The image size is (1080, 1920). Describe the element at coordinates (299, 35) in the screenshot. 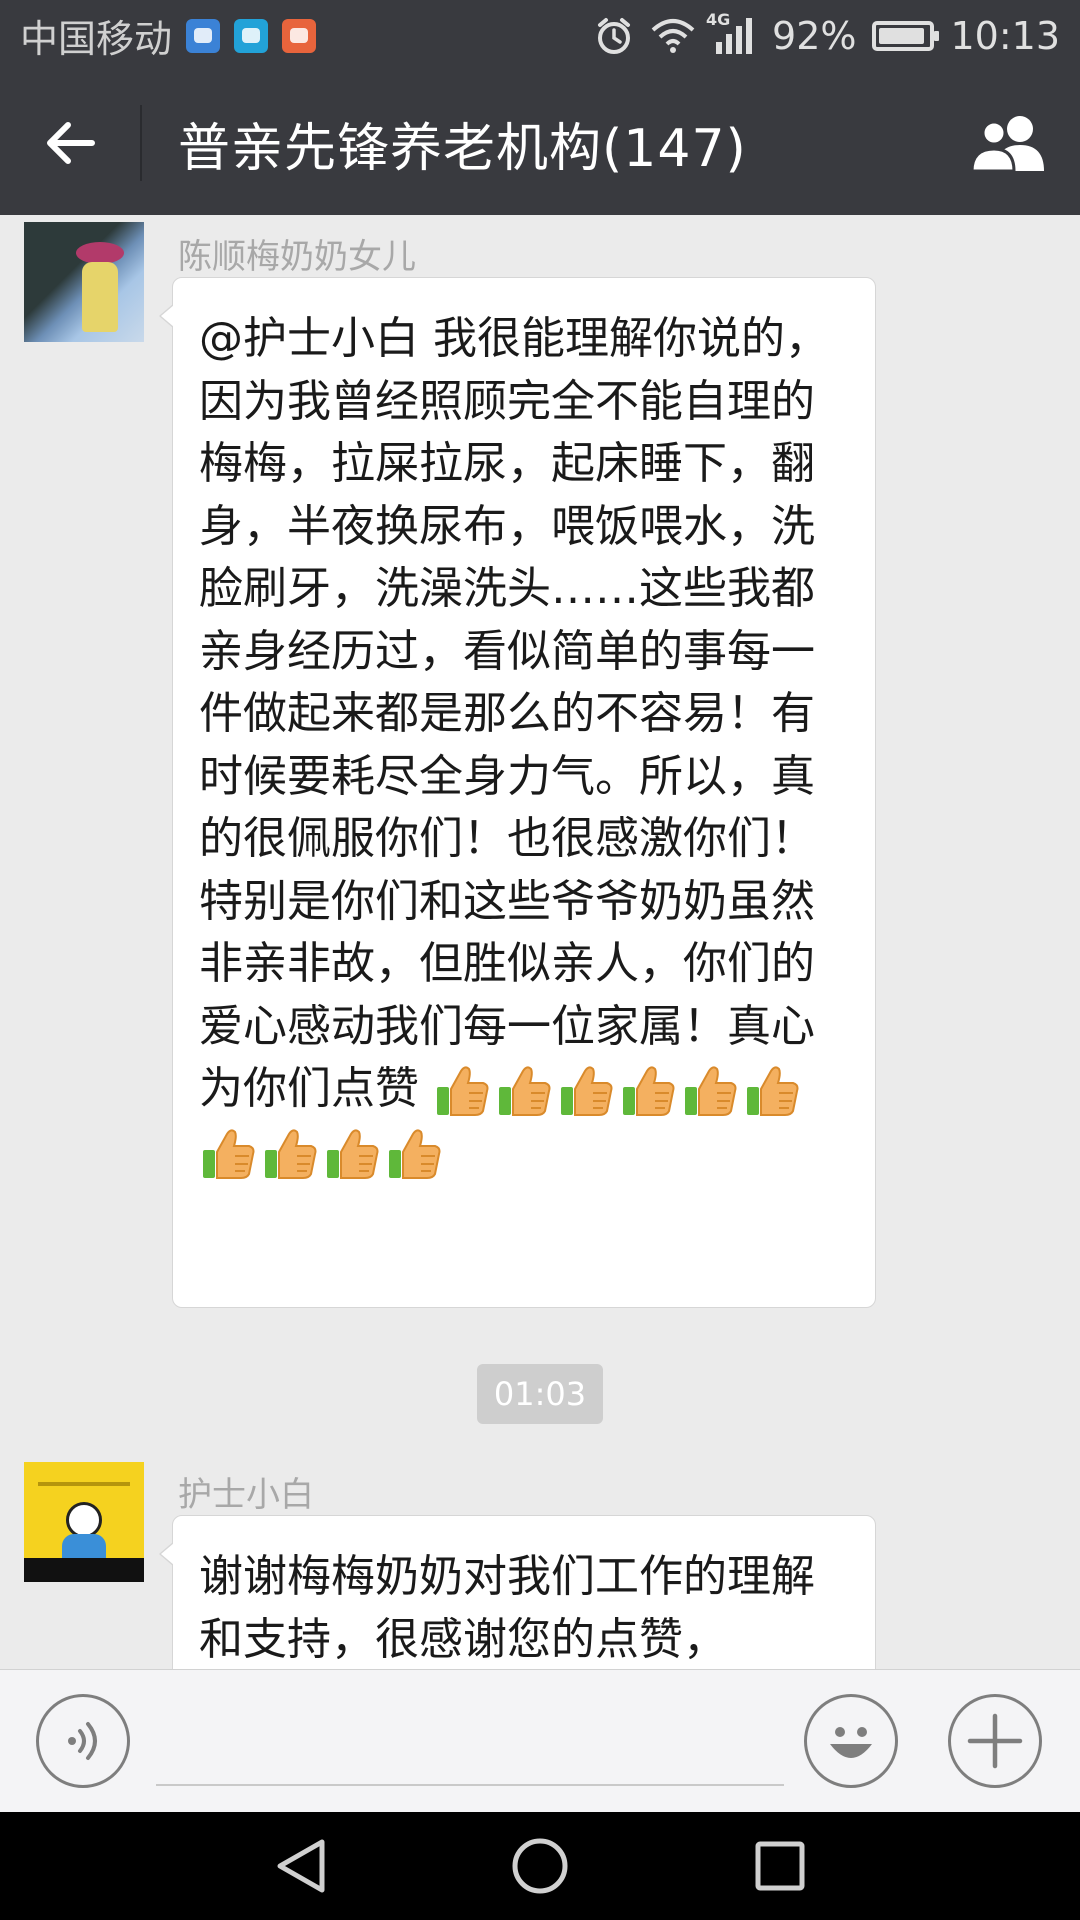

I see `weibo-notification-icon` at that location.